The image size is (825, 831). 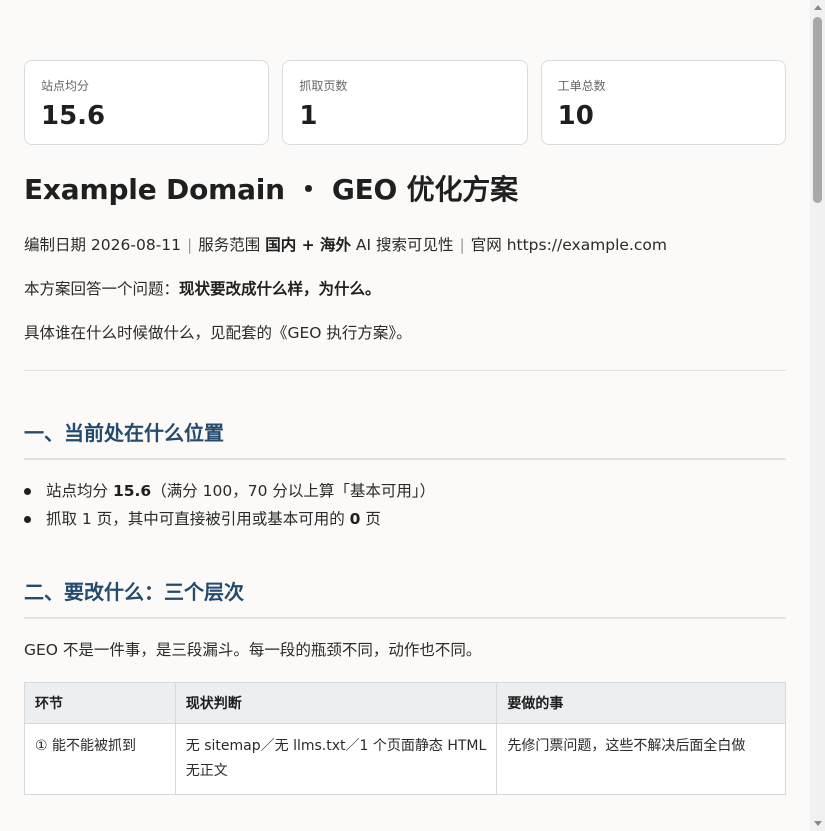 I want to click on list-item: 站点均分 15.6（满分 100，70 分以上算「基本可用」）, so click(x=405, y=491).